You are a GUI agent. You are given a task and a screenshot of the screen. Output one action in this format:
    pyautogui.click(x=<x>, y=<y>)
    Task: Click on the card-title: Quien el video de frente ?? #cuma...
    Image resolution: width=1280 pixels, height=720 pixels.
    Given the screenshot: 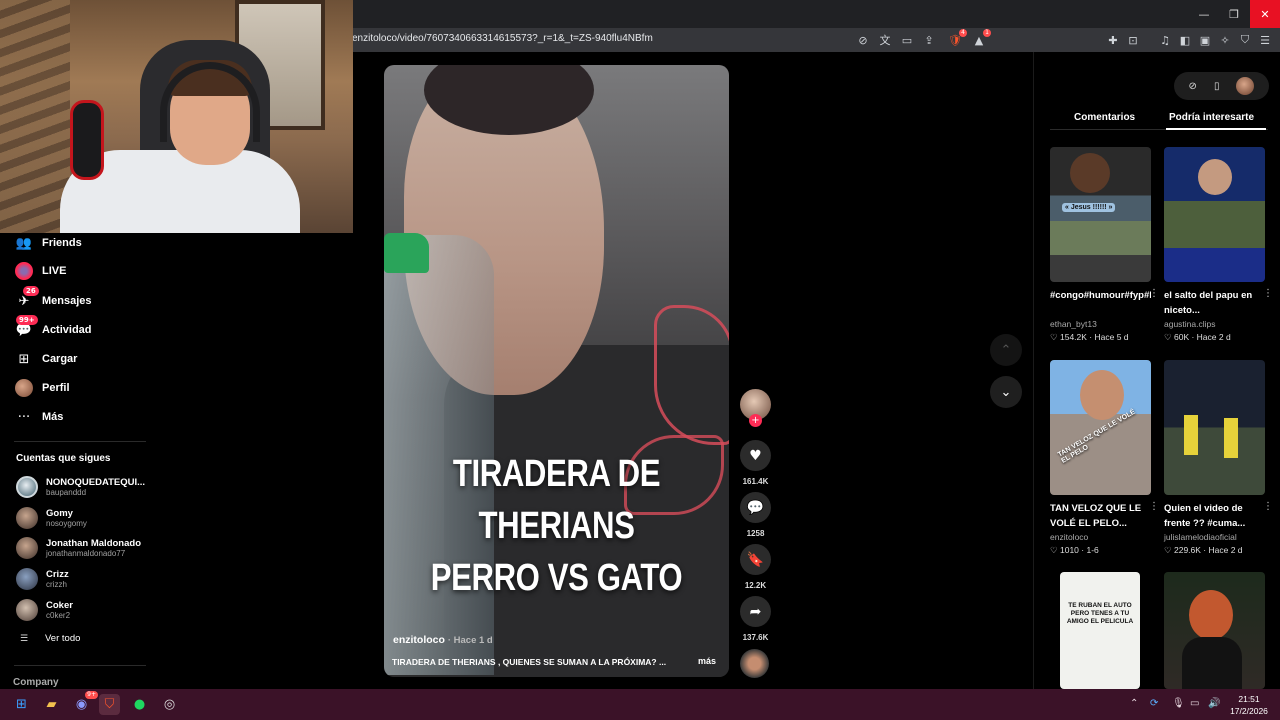 What is the action you would take?
    pyautogui.click(x=1214, y=516)
    